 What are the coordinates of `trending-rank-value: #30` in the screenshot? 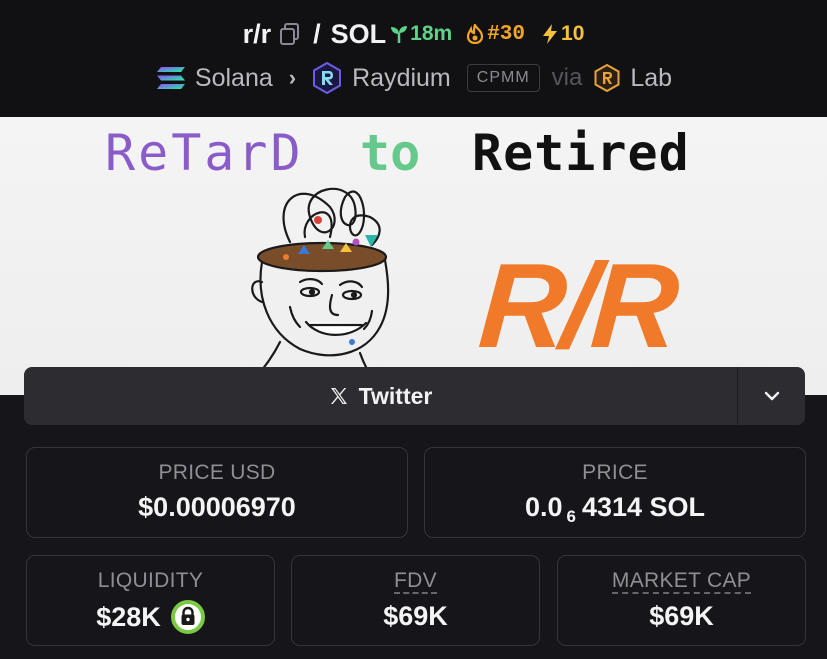 It's located at (506, 34).